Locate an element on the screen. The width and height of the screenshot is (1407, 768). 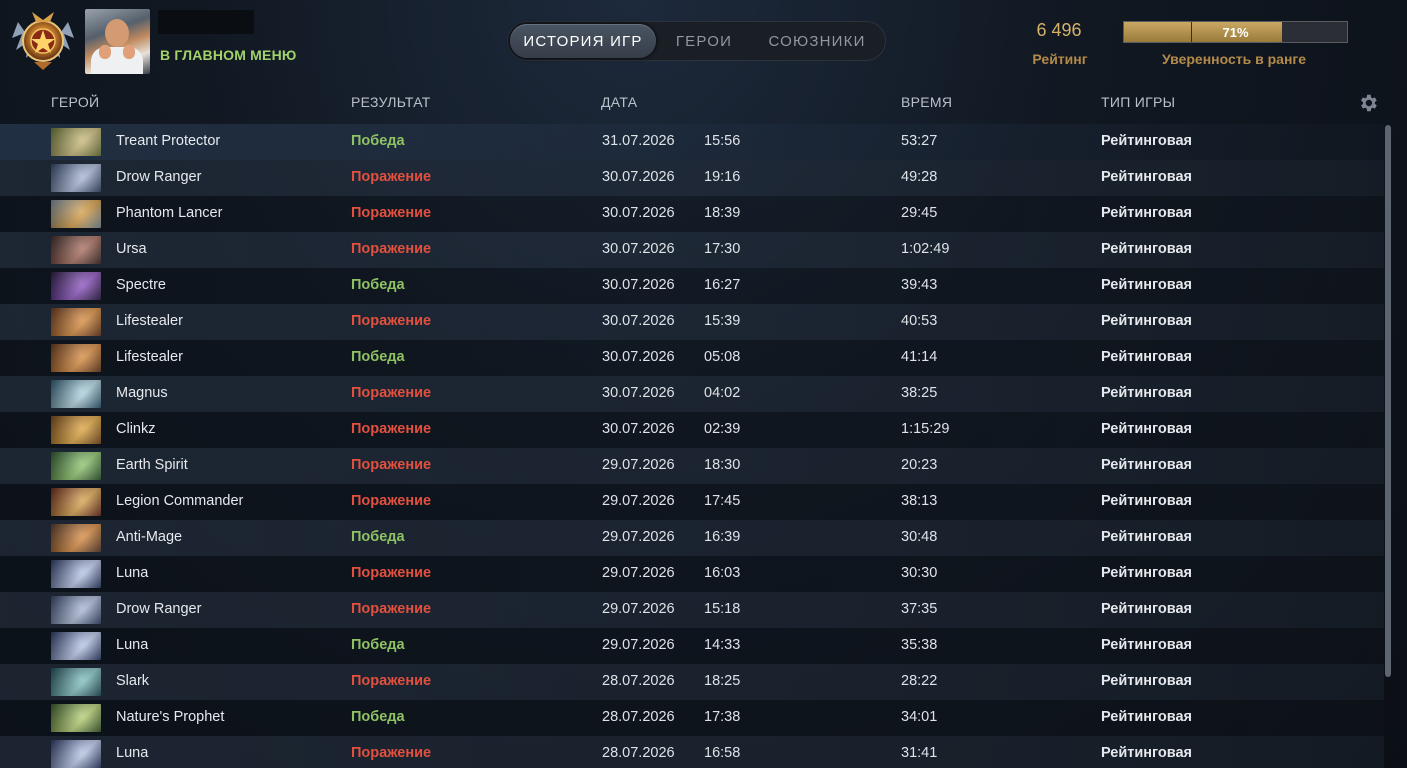
rating-value: 6 496 is located at coordinates (1059, 30).